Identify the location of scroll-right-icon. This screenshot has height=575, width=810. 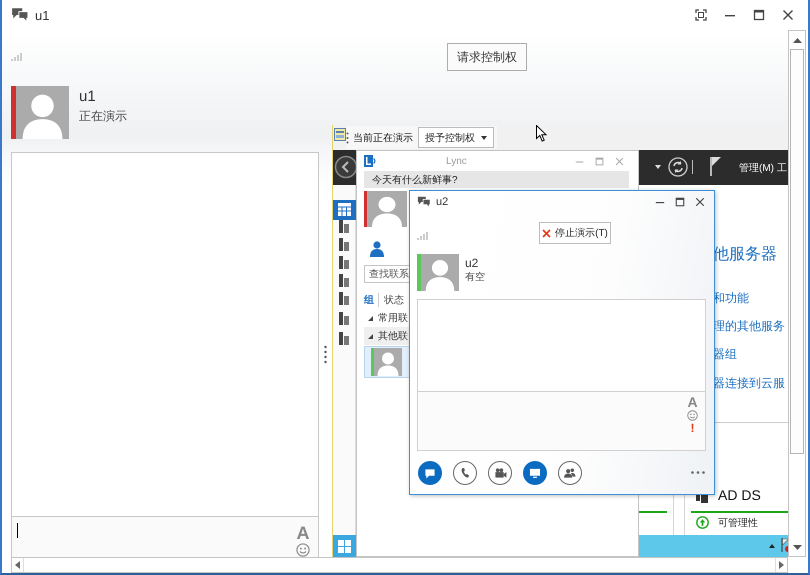
(781, 565).